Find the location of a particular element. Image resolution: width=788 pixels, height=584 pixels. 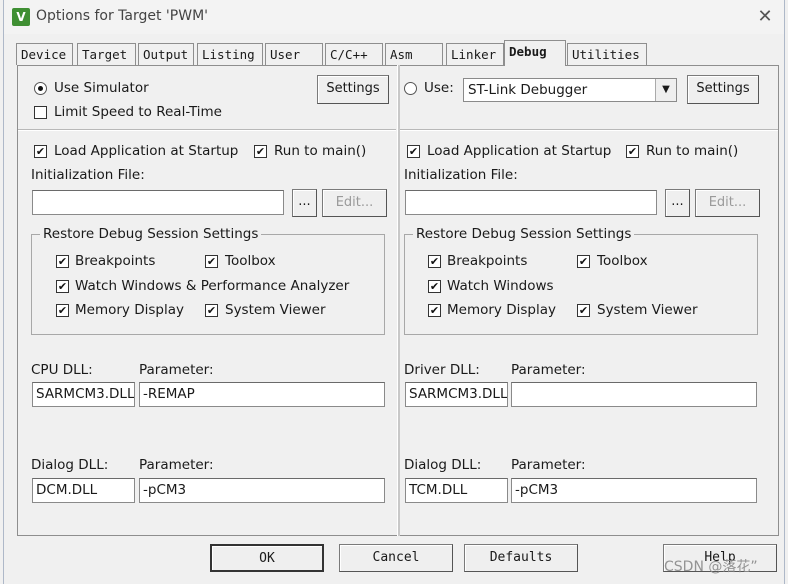

close-icon: ✕ is located at coordinates (765, 17).